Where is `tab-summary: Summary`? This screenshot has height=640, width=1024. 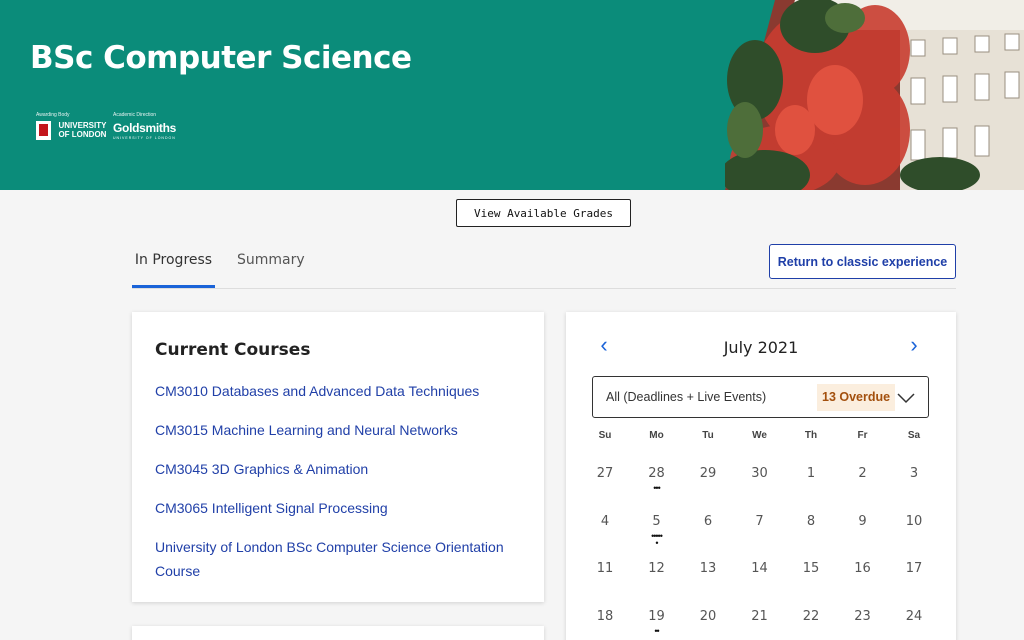
tab-summary: Summary is located at coordinates (271, 270).